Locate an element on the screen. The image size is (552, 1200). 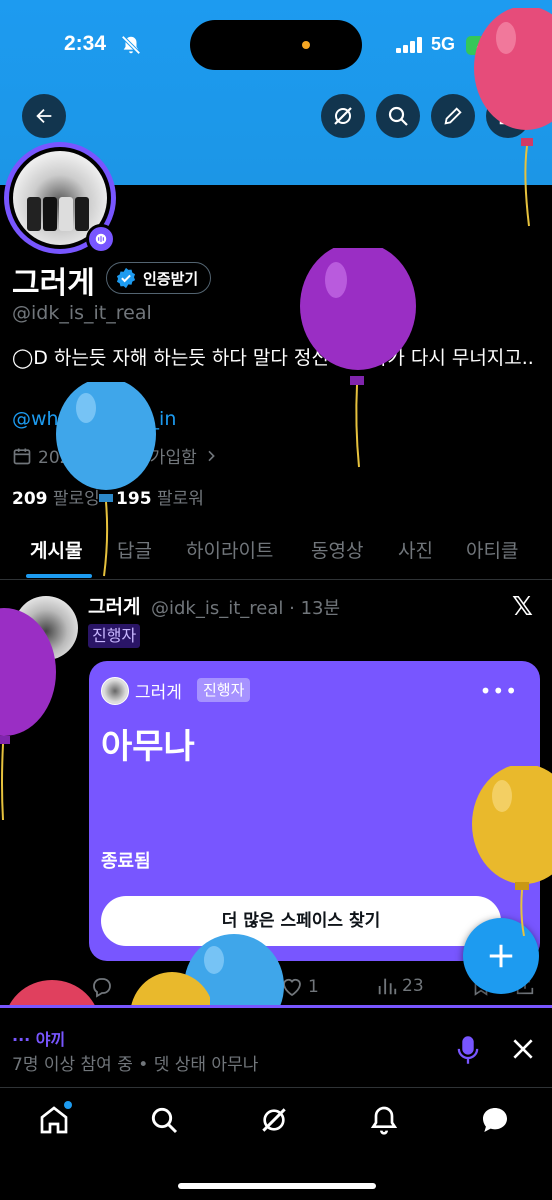
nav-notifications is located at coordinates (384, 1122).